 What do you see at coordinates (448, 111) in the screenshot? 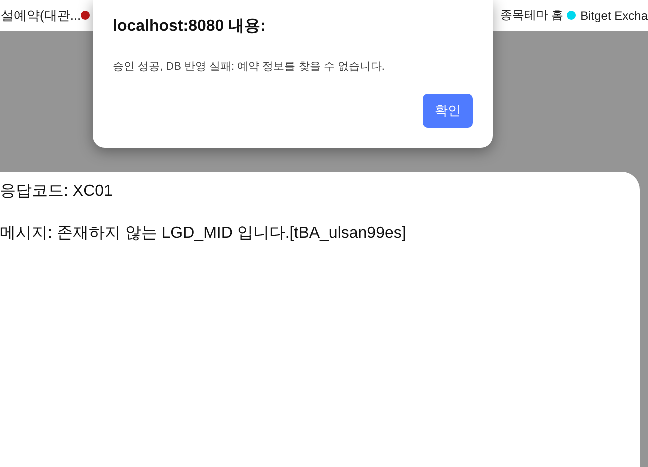
I see `ok-button: 확인` at bounding box center [448, 111].